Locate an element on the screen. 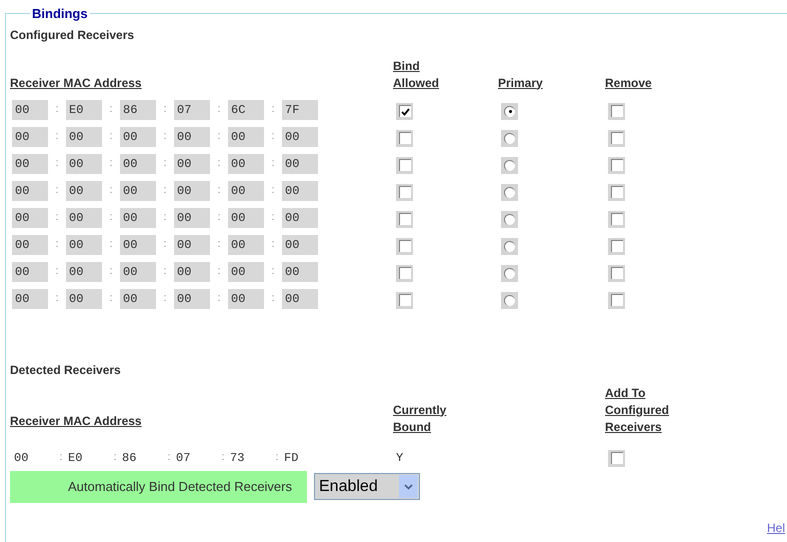 This screenshot has height=542, width=787. panel-legend: Bindings is located at coordinates (60, 14).